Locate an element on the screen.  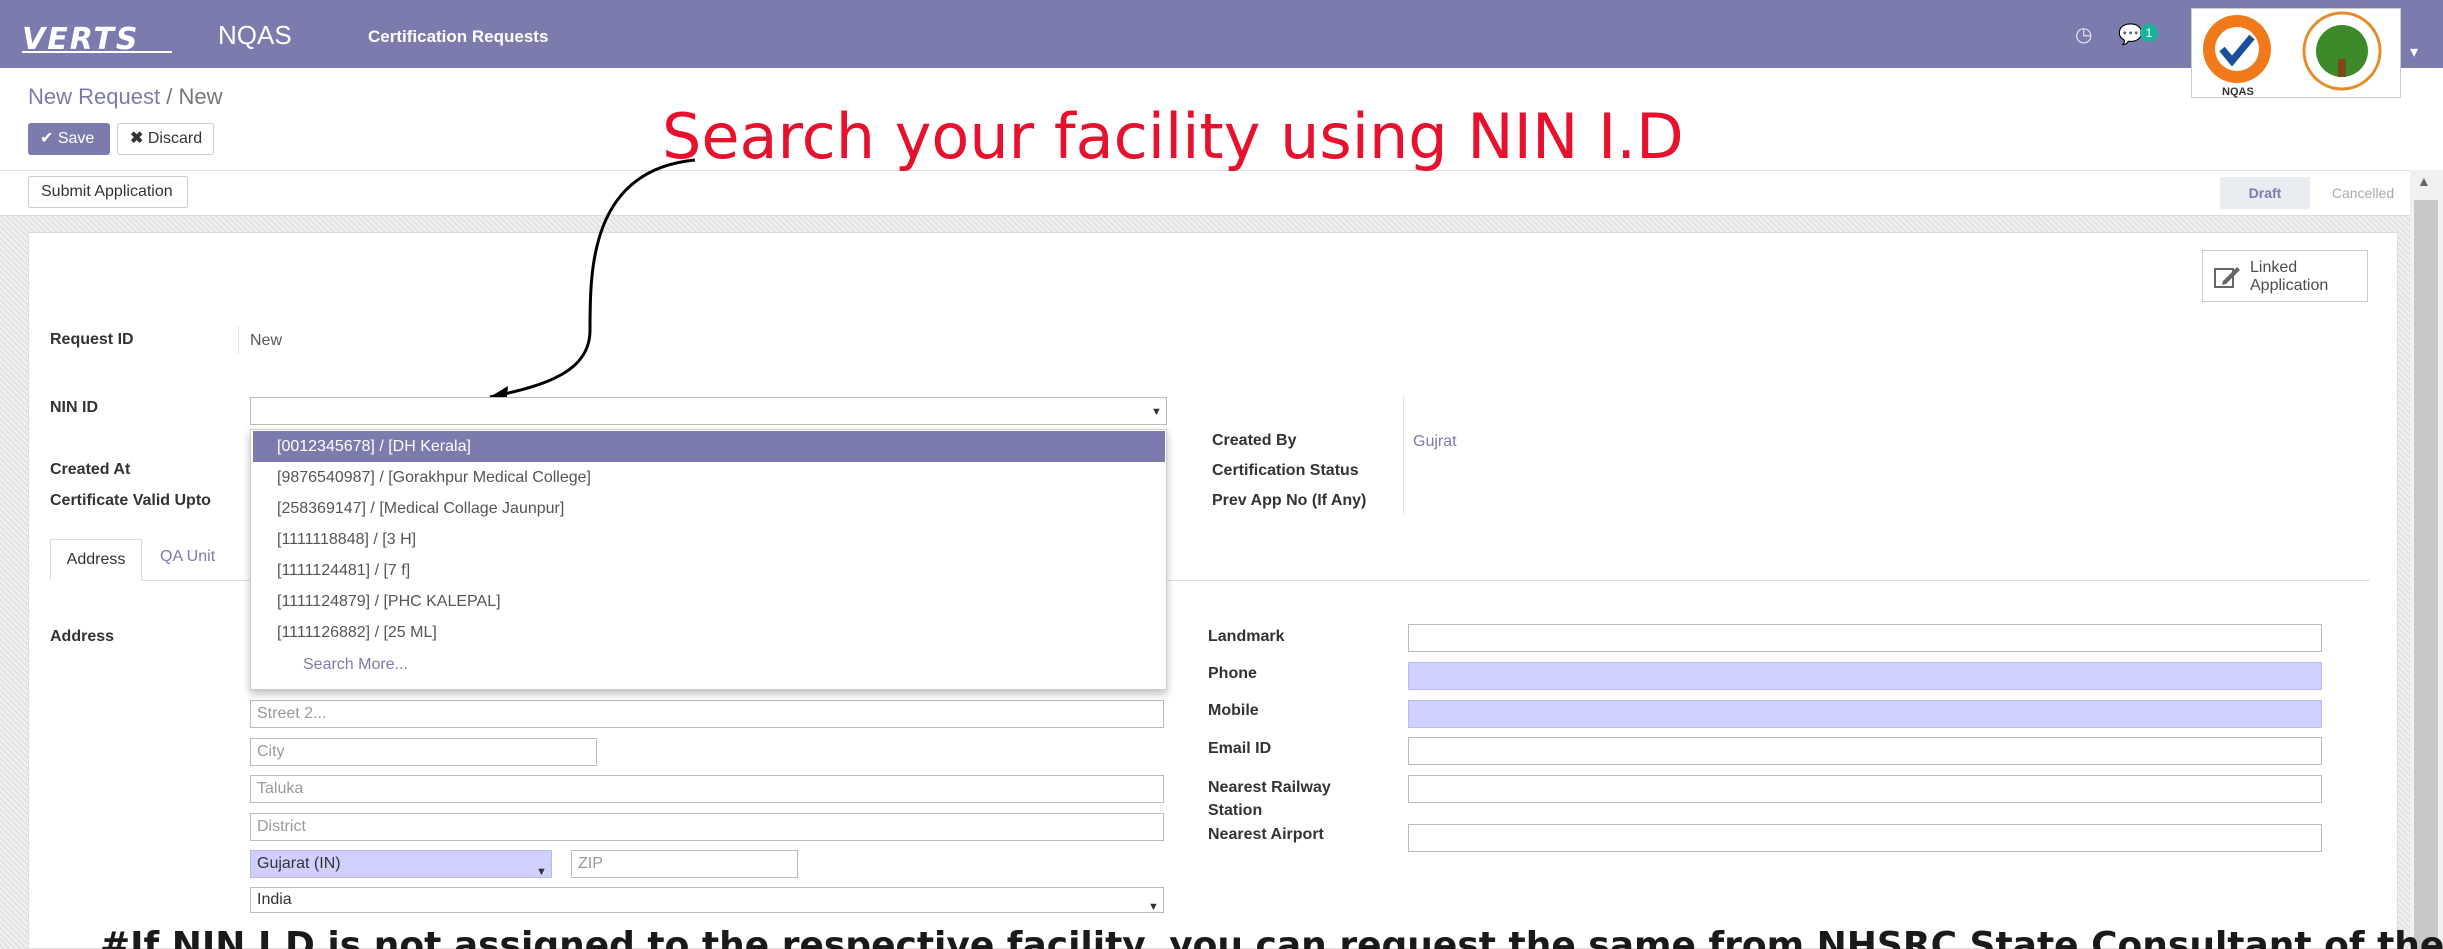
email-id-label: Email ID is located at coordinates (1240, 748).